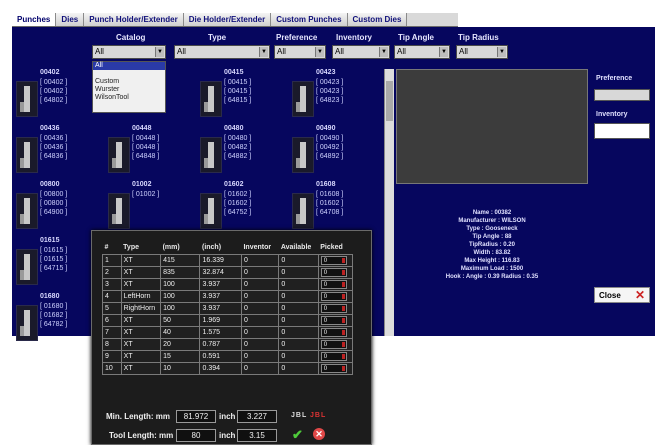  I want to click on tool-variant-code: [ 01602 ], so click(238, 203).